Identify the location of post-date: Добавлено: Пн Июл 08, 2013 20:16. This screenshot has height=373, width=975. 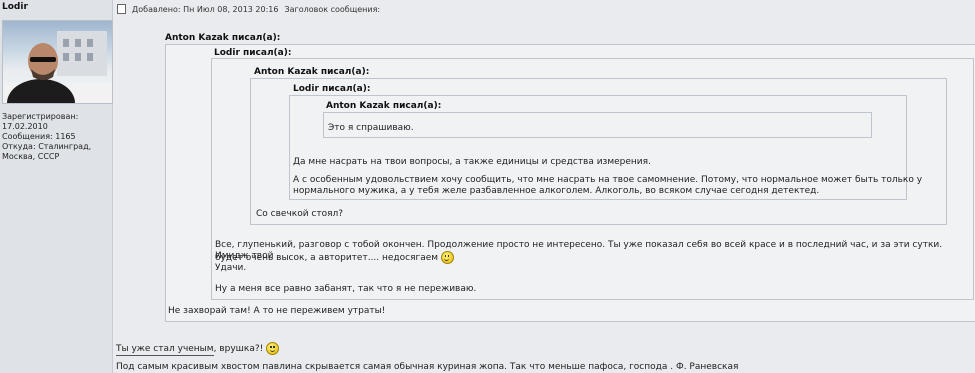
(205, 9).